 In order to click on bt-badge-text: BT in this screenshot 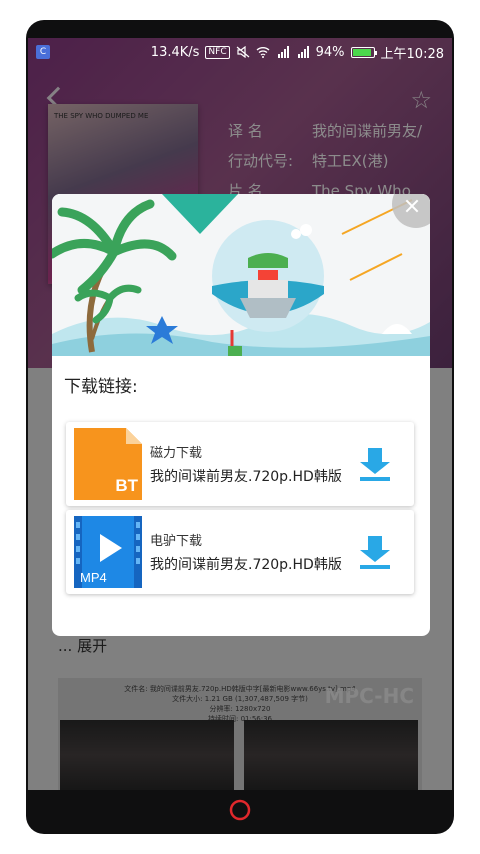, I will do `click(126, 485)`.